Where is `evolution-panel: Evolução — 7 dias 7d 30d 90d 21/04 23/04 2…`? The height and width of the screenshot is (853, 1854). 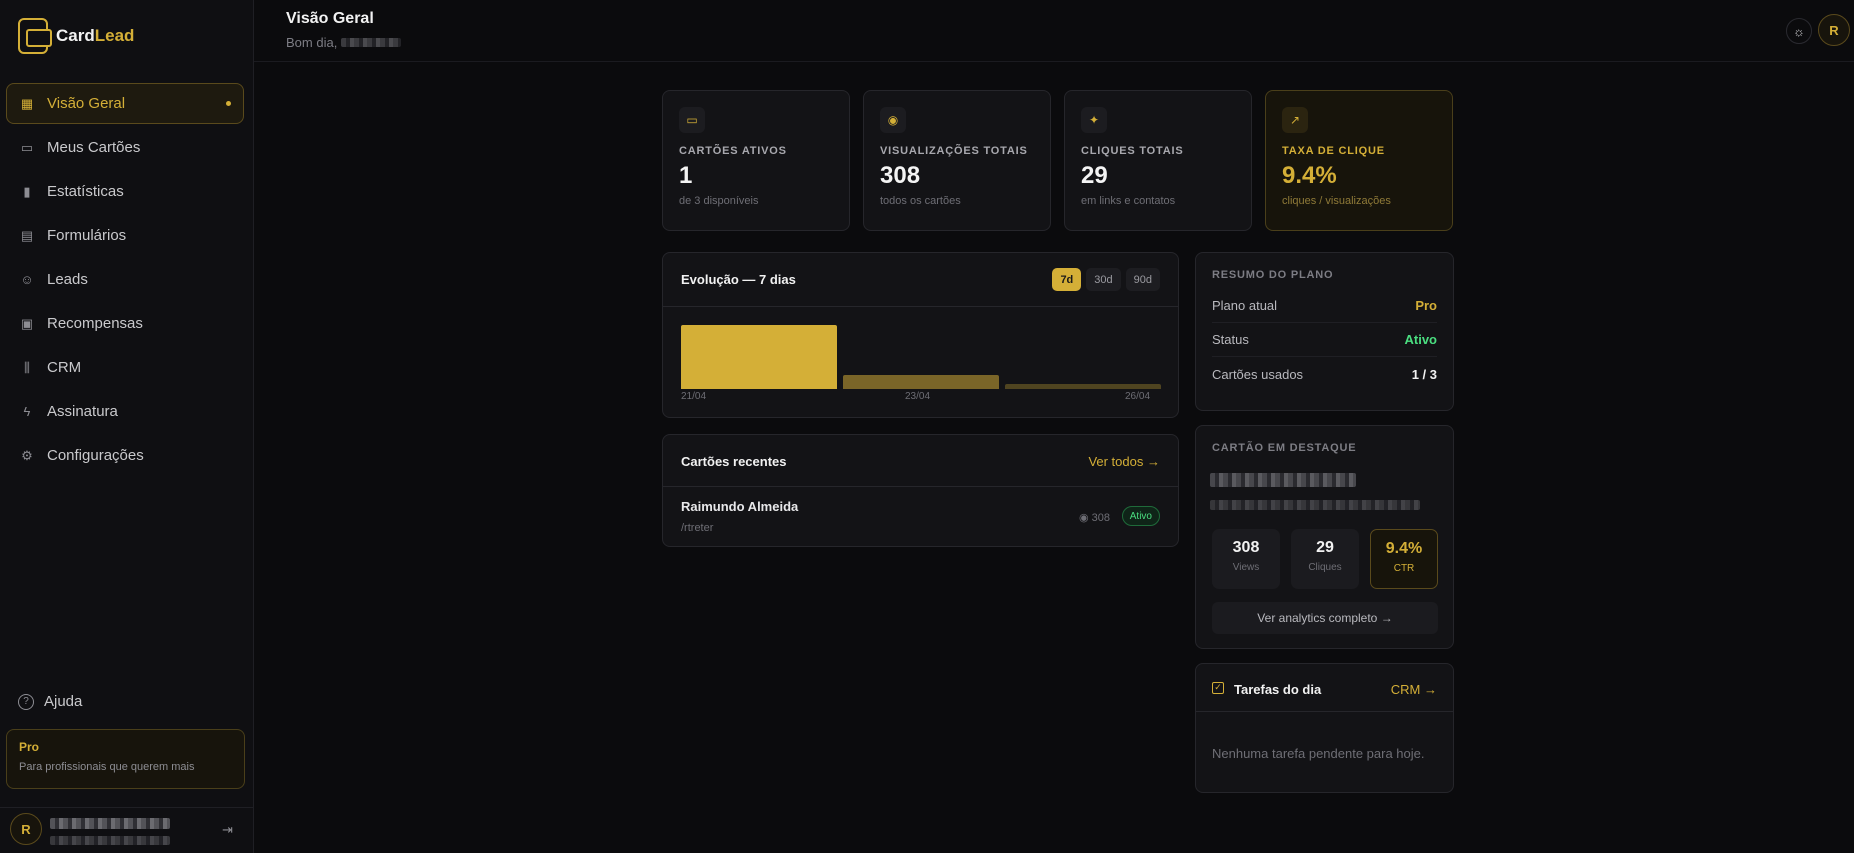
evolution-panel: Evolução — 7 dias 7d 30d 90d 21/04 23/04 2… is located at coordinates (920, 335).